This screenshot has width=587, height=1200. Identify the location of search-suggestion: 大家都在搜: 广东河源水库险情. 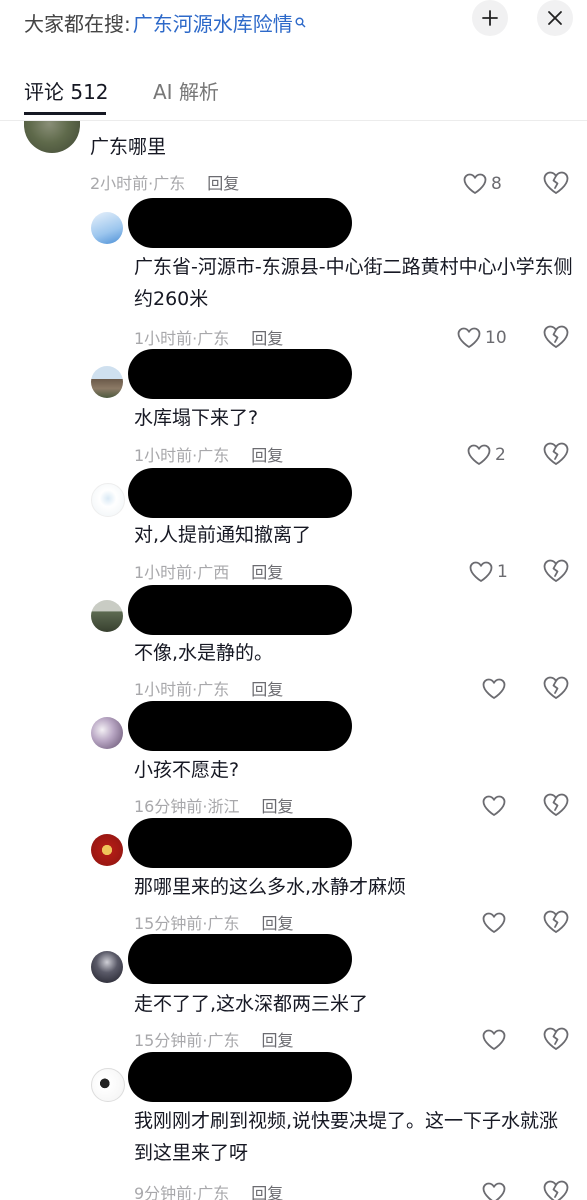
(165, 22).